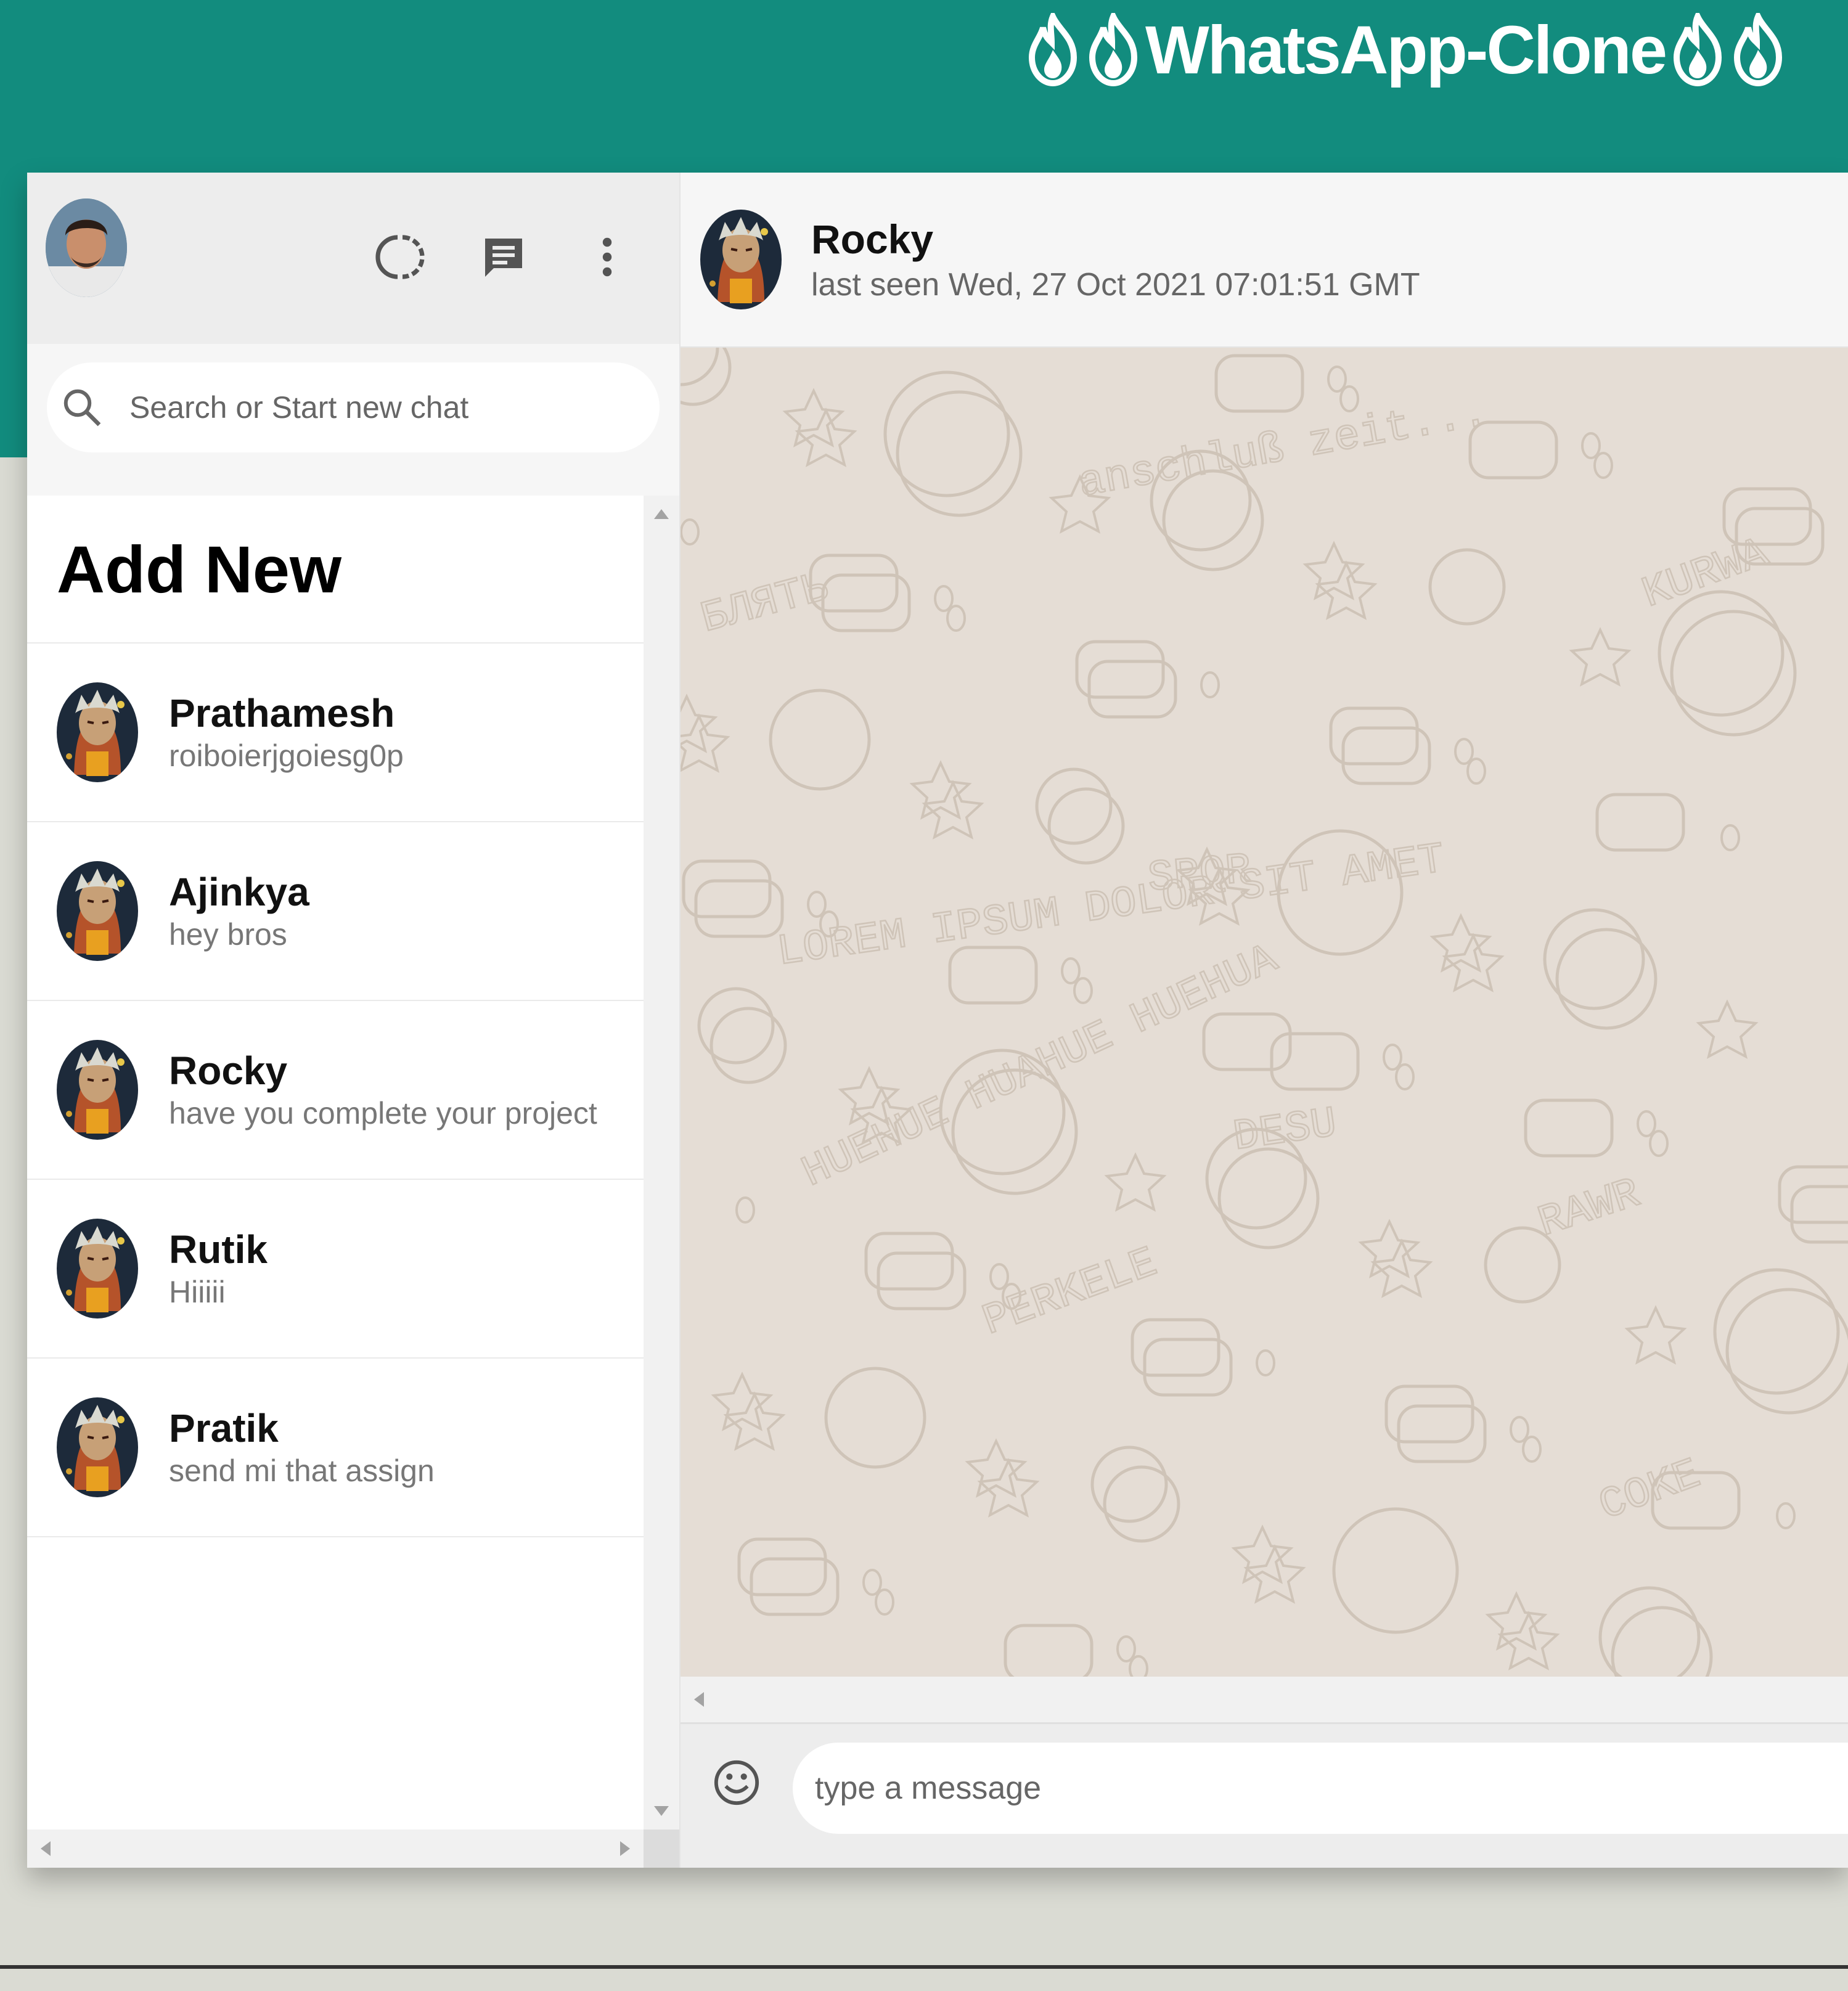 The height and width of the screenshot is (1991, 1848). Describe the element at coordinates (218, 1268) in the screenshot. I see `chat-item-texts: Rutik Hiiiii` at that location.